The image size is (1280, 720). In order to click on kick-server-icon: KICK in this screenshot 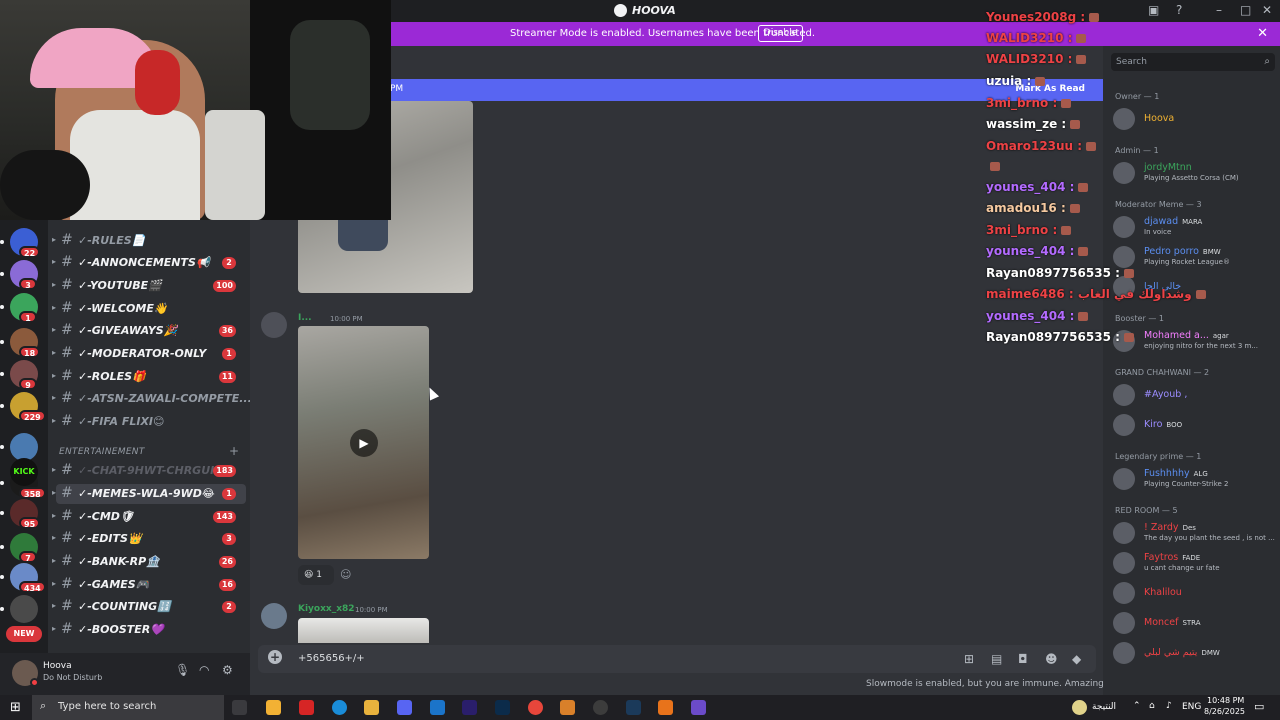, I will do `click(24, 472)`.